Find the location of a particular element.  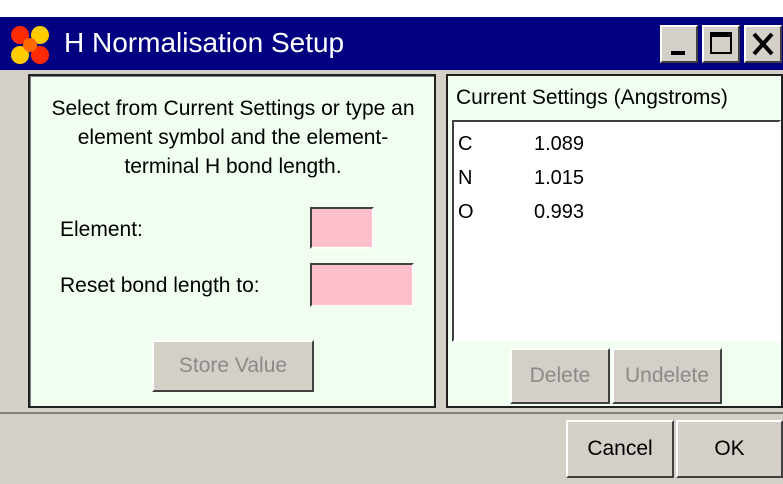

ok-button: OK is located at coordinates (729, 449).